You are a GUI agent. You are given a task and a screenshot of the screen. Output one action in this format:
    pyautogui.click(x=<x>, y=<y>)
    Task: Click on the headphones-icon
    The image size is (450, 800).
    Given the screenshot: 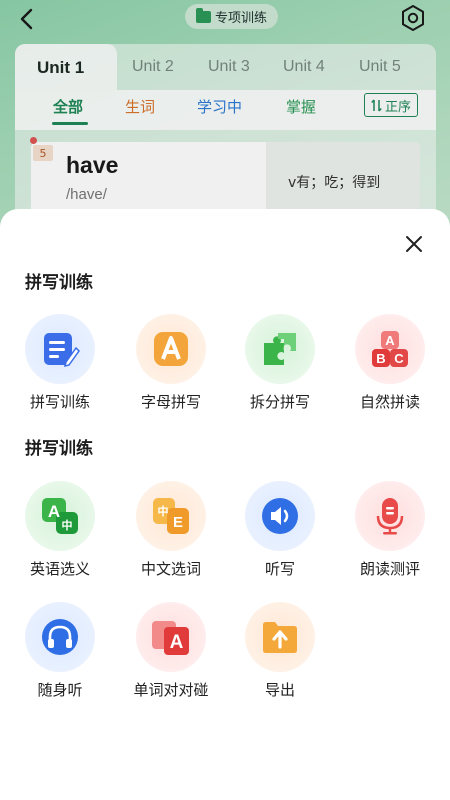 What is the action you would take?
    pyautogui.click(x=60, y=637)
    